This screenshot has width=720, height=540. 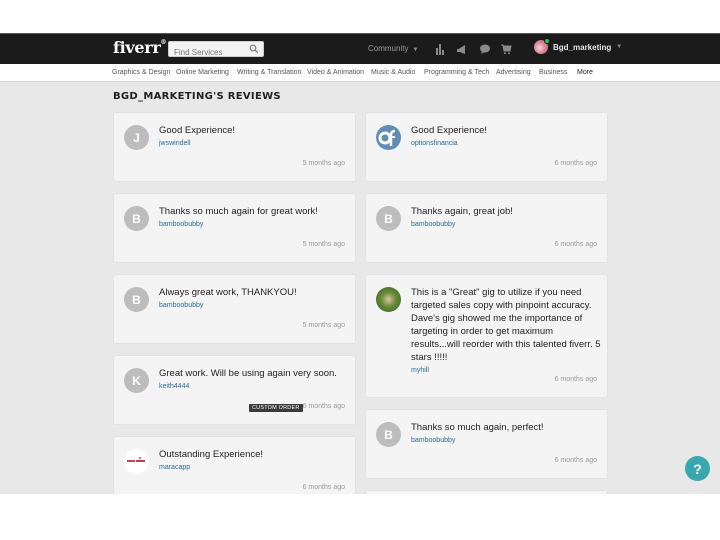 I want to click on search-icon, so click(x=254, y=49).